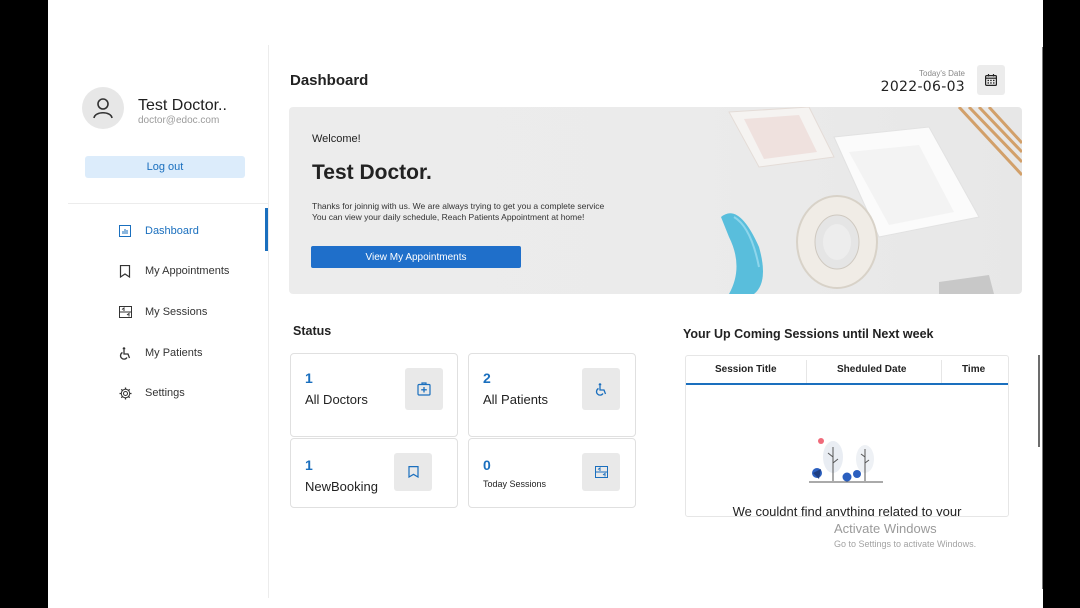  Describe the element at coordinates (1042, 318) in the screenshot. I see `page-scrollbar` at that location.